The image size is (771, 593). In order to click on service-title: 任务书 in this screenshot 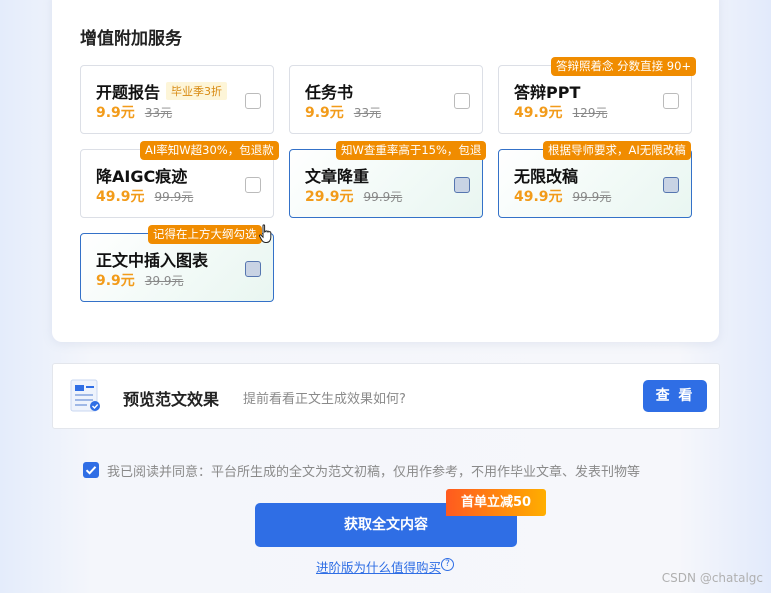, I will do `click(329, 92)`.